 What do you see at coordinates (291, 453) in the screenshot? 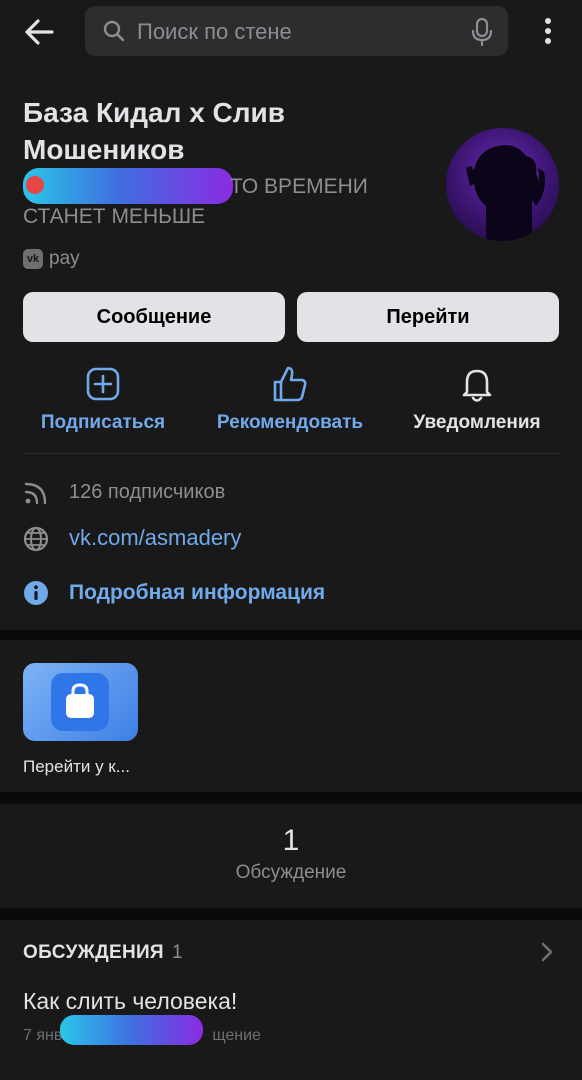
I see `divider` at bounding box center [291, 453].